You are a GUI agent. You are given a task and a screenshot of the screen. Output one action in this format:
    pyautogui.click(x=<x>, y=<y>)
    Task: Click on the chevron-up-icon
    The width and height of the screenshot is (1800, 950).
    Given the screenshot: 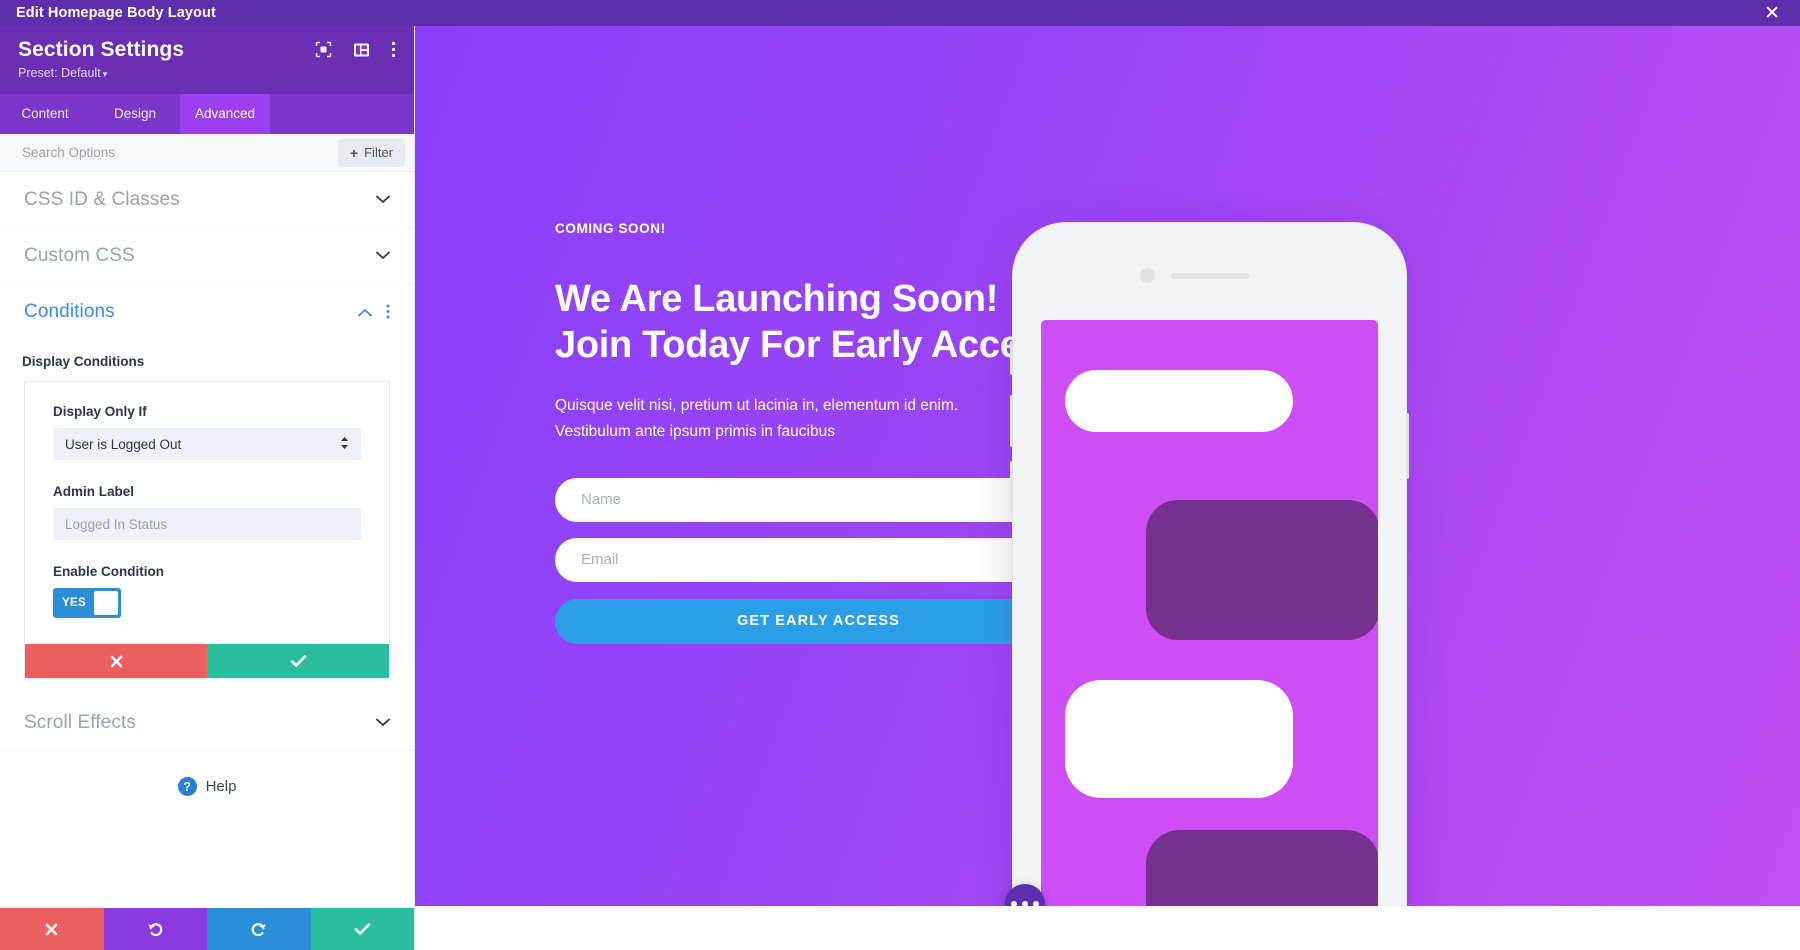 What is the action you would take?
    pyautogui.click(x=365, y=312)
    